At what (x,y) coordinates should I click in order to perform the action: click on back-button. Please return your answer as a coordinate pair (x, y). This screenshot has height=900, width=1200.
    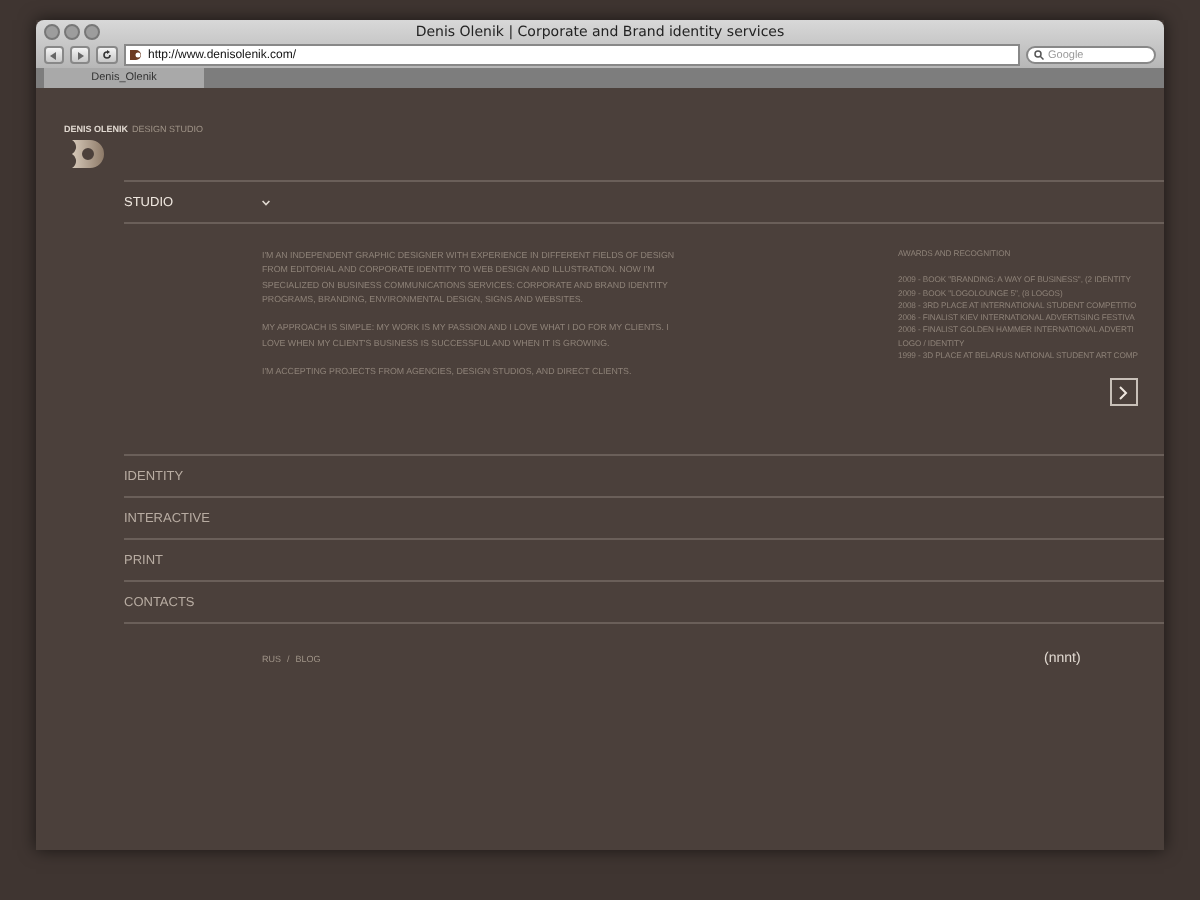
    Looking at the image, I should click on (54, 55).